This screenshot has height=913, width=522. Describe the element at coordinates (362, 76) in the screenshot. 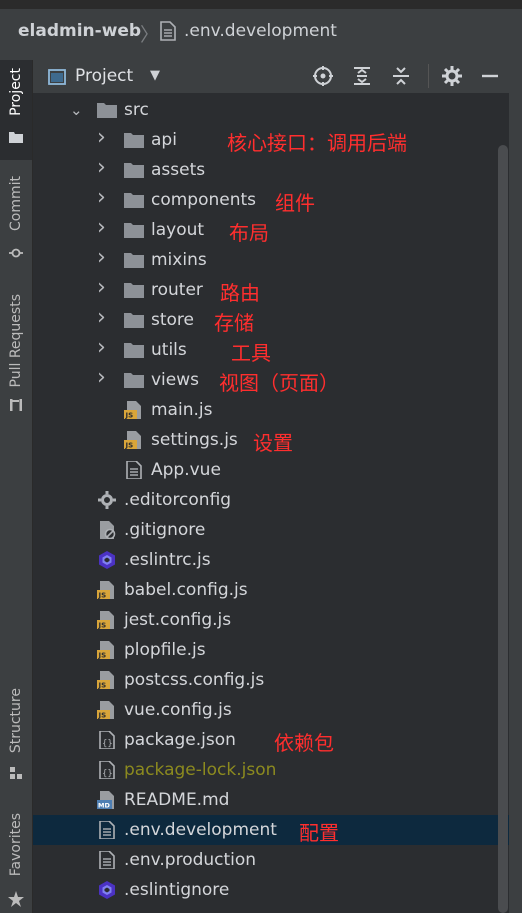

I see `expand-all-icon` at that location.